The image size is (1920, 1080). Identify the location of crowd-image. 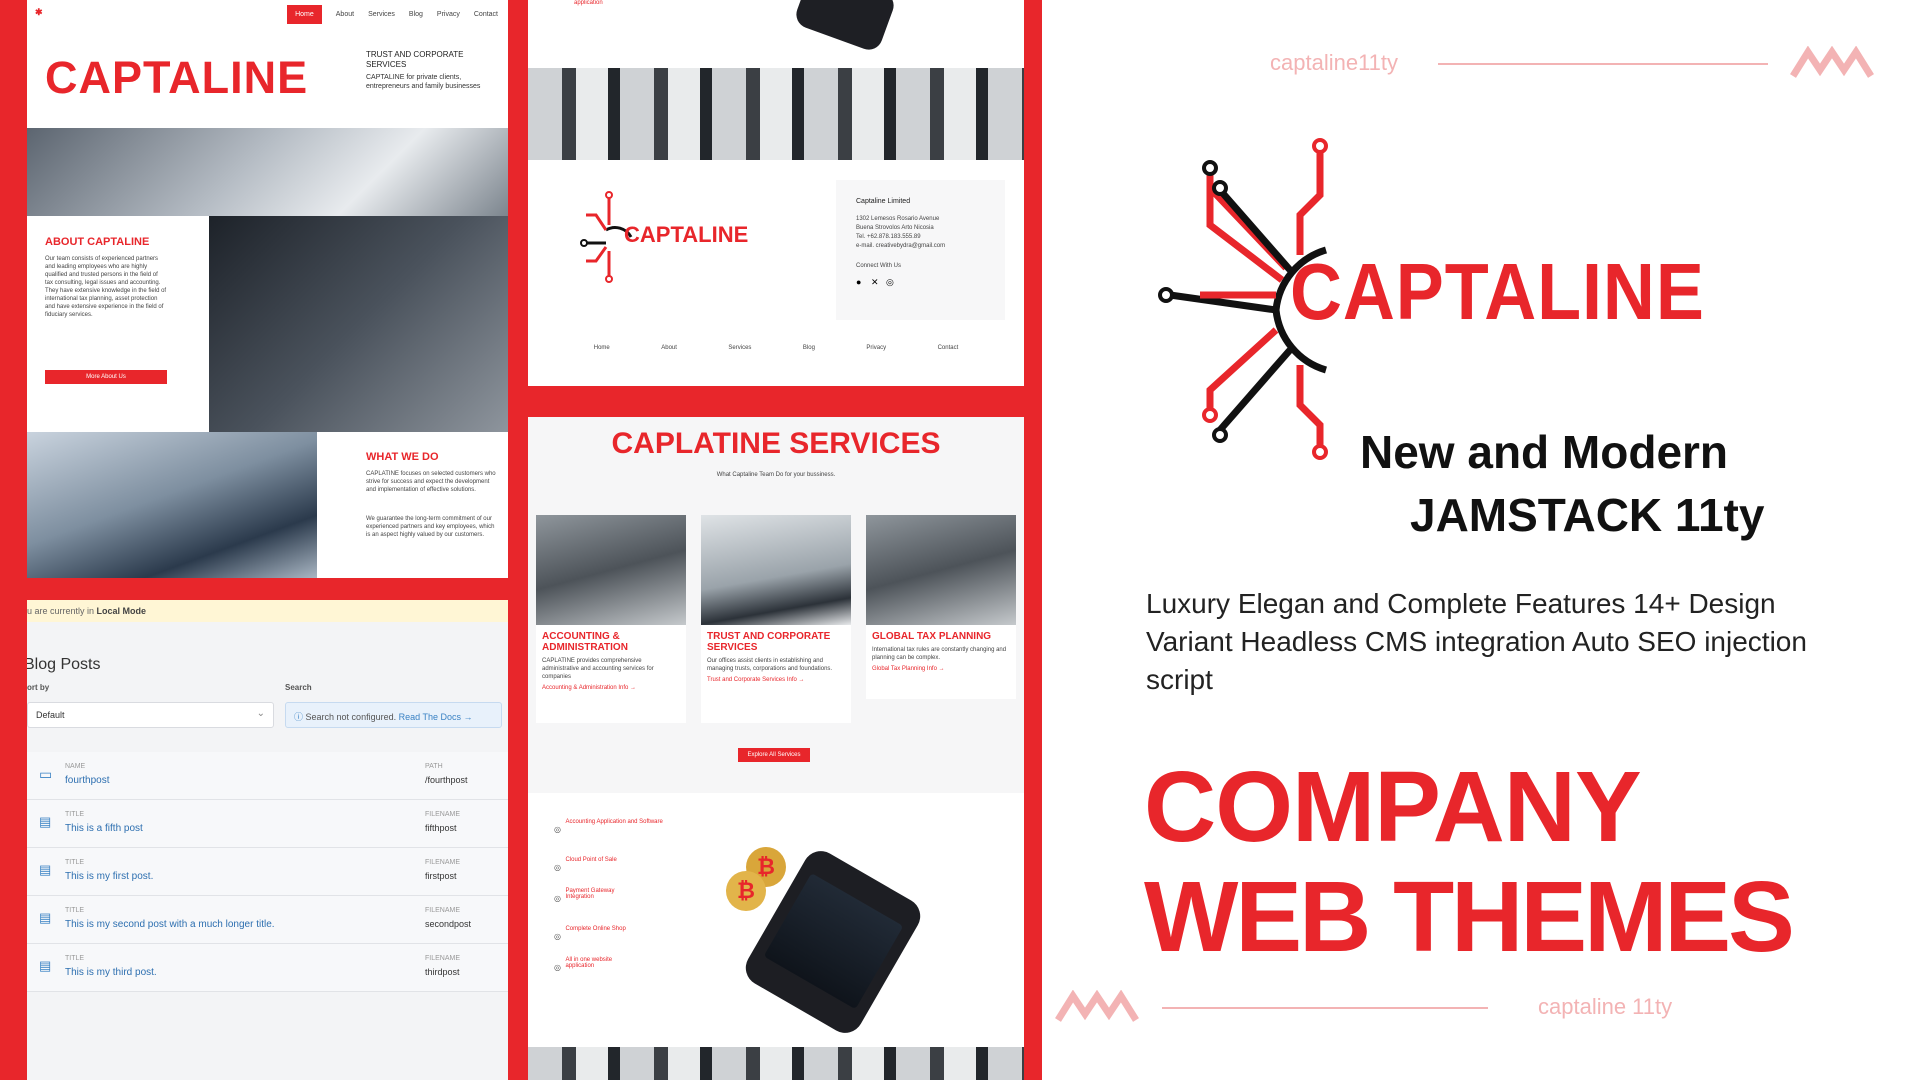
(776, 114).